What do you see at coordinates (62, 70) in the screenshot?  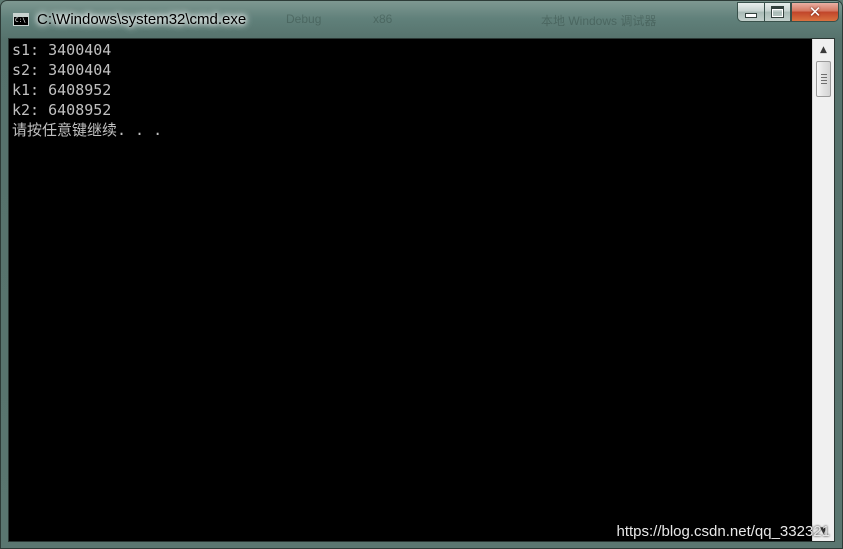 I see `console-line: s2: 3400404` at bounding box center [62, 70].